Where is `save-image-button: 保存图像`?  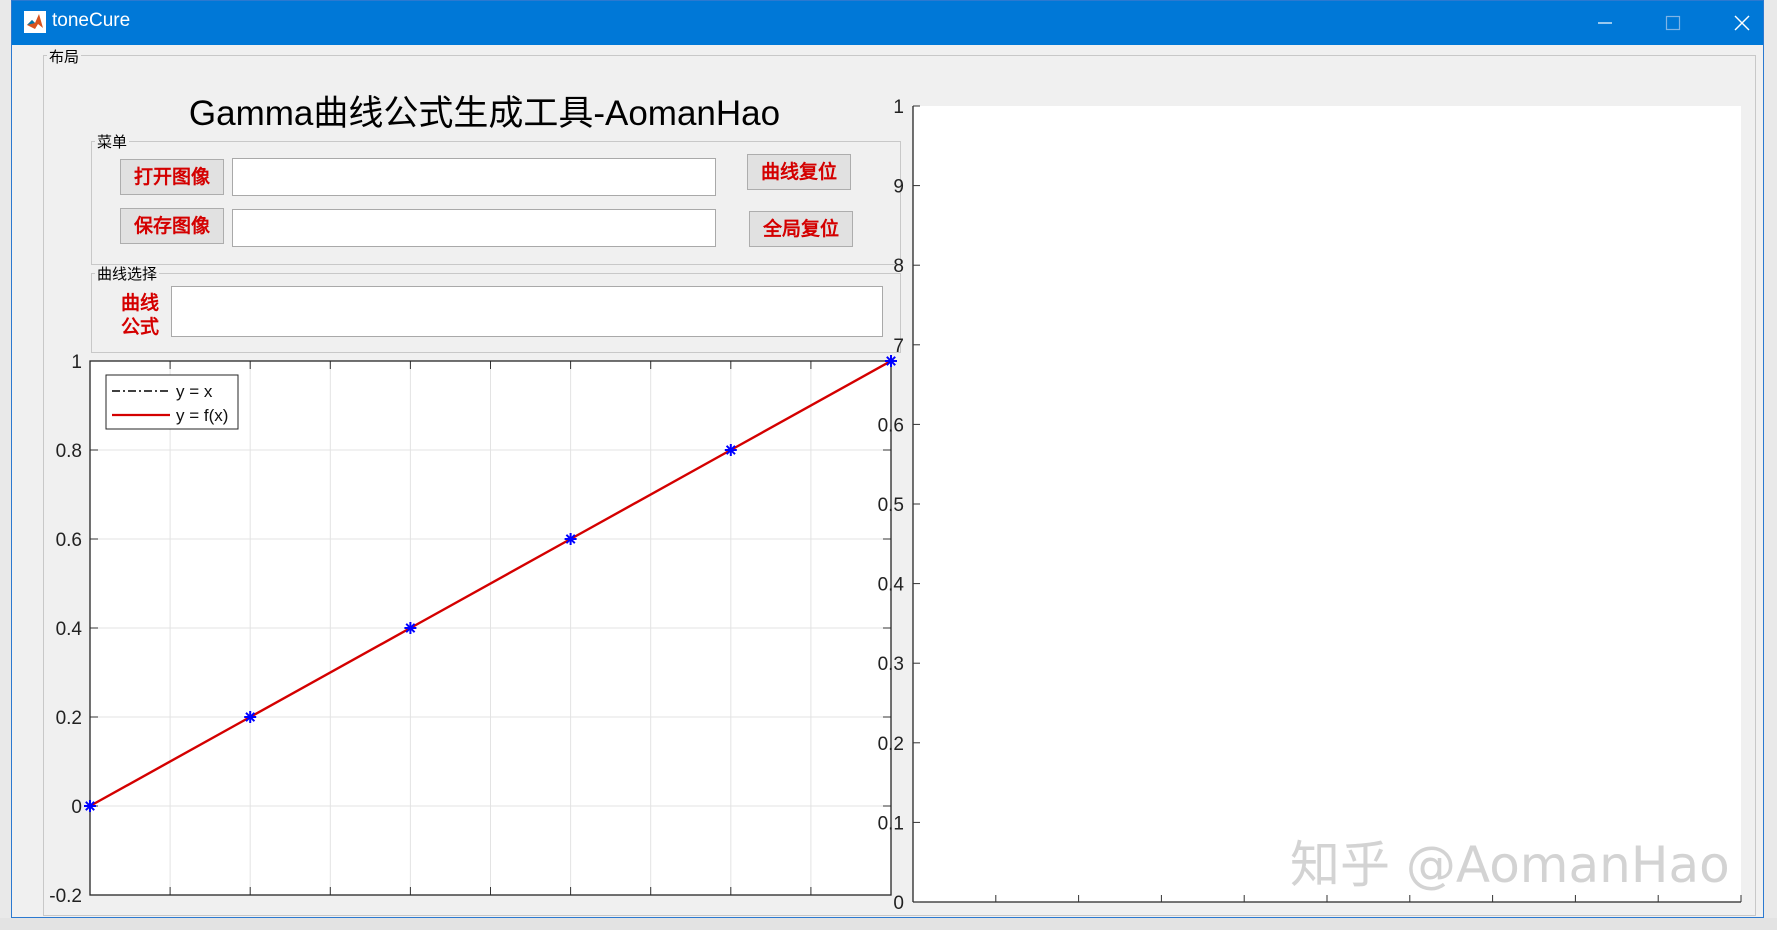 save-image-button: 保存图像 is located at coordinates (172, 226).